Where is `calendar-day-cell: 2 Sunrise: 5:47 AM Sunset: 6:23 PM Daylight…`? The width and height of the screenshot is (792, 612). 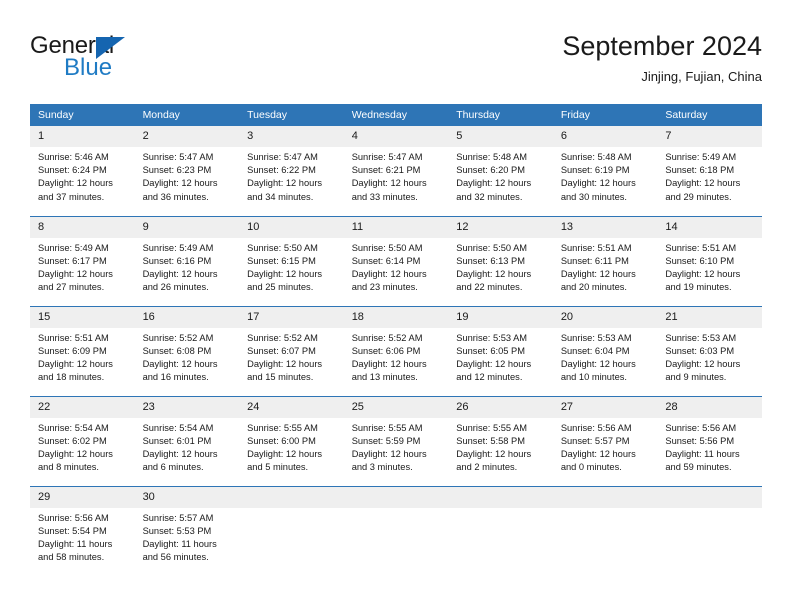 calendar-day-cell: 2 Sunrise: 5:47 AM Sunset: 6:23 PM Daylight… is located at coordinates (187, 171).